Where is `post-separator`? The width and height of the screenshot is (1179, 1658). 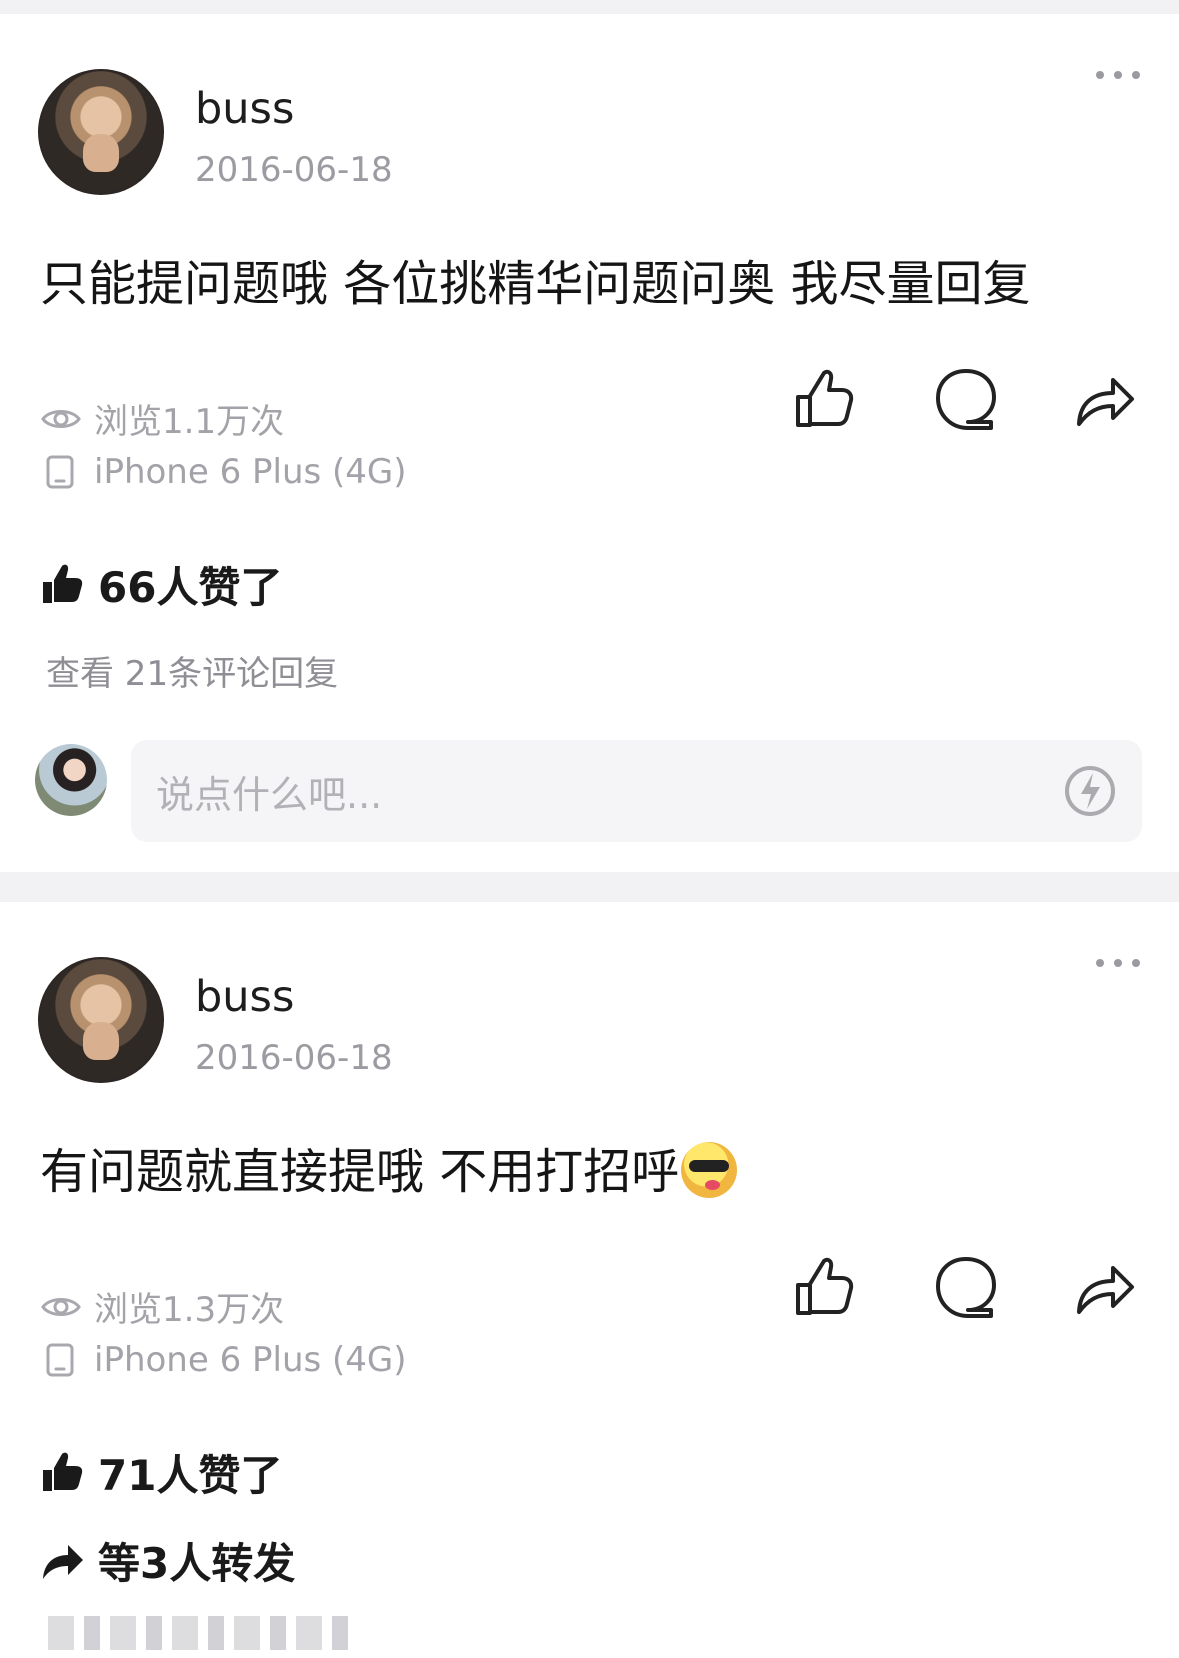 post-separator is located at coordinates (589, 887).